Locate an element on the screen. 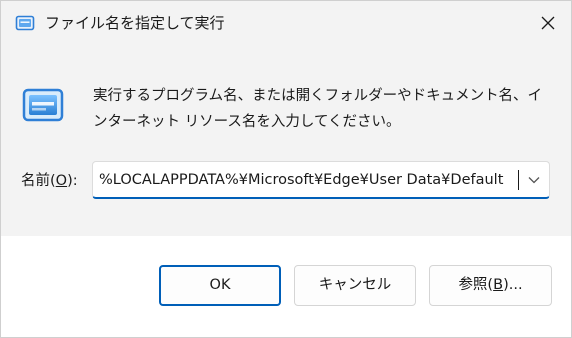 This screenshot has width=572, height=338. run-icon is located at coordinates (25, 23).